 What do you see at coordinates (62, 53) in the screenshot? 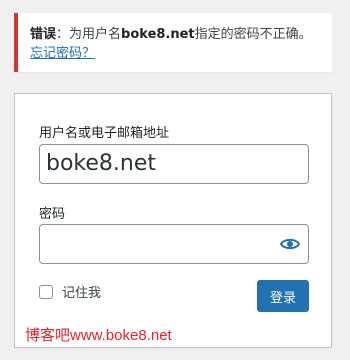
I see `forgot-password-link: 忘记密码？` at bounding box center [62, 53].